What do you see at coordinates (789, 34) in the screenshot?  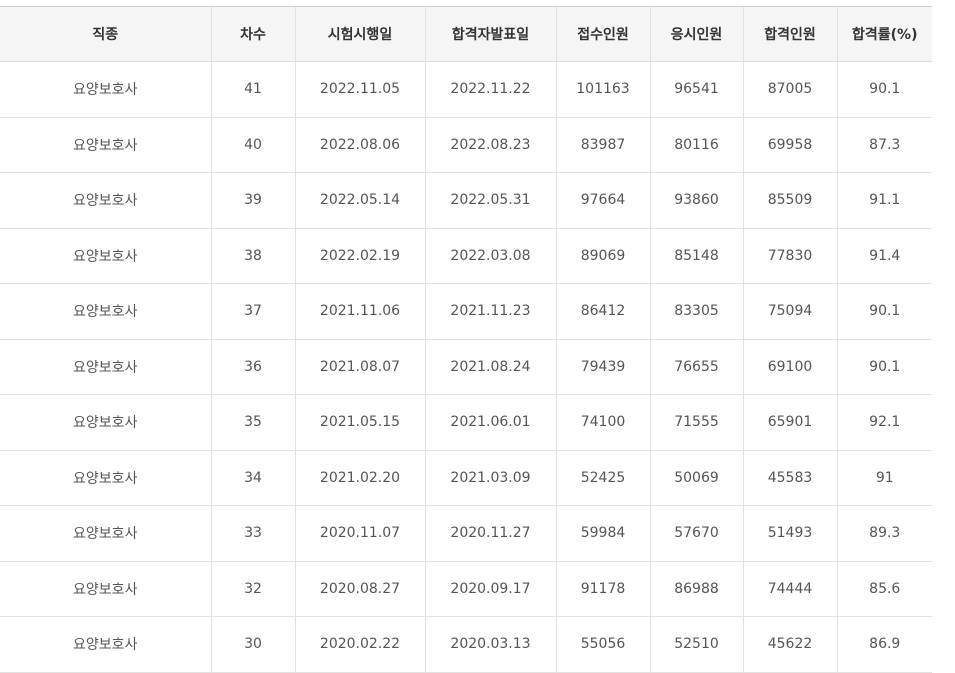 I see `header-passers: 합격인원` at bounding box center [789, 34].